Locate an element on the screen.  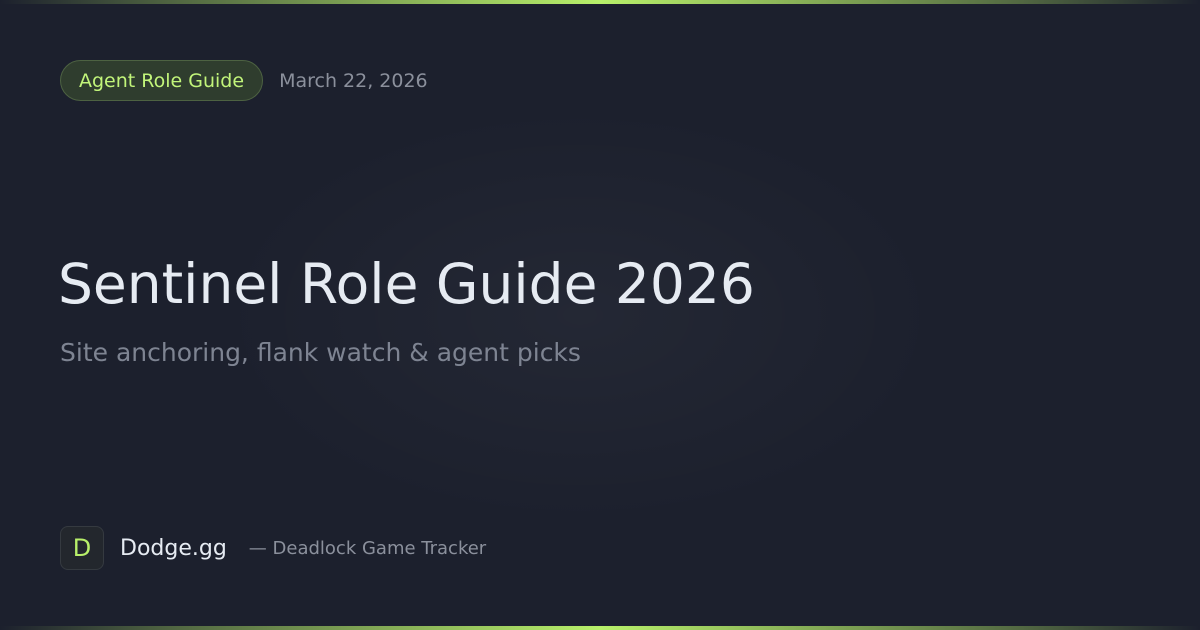
brand-footer: D Dodge.gg — Deadlock Game Tracker is located at coordinates (273, 548).